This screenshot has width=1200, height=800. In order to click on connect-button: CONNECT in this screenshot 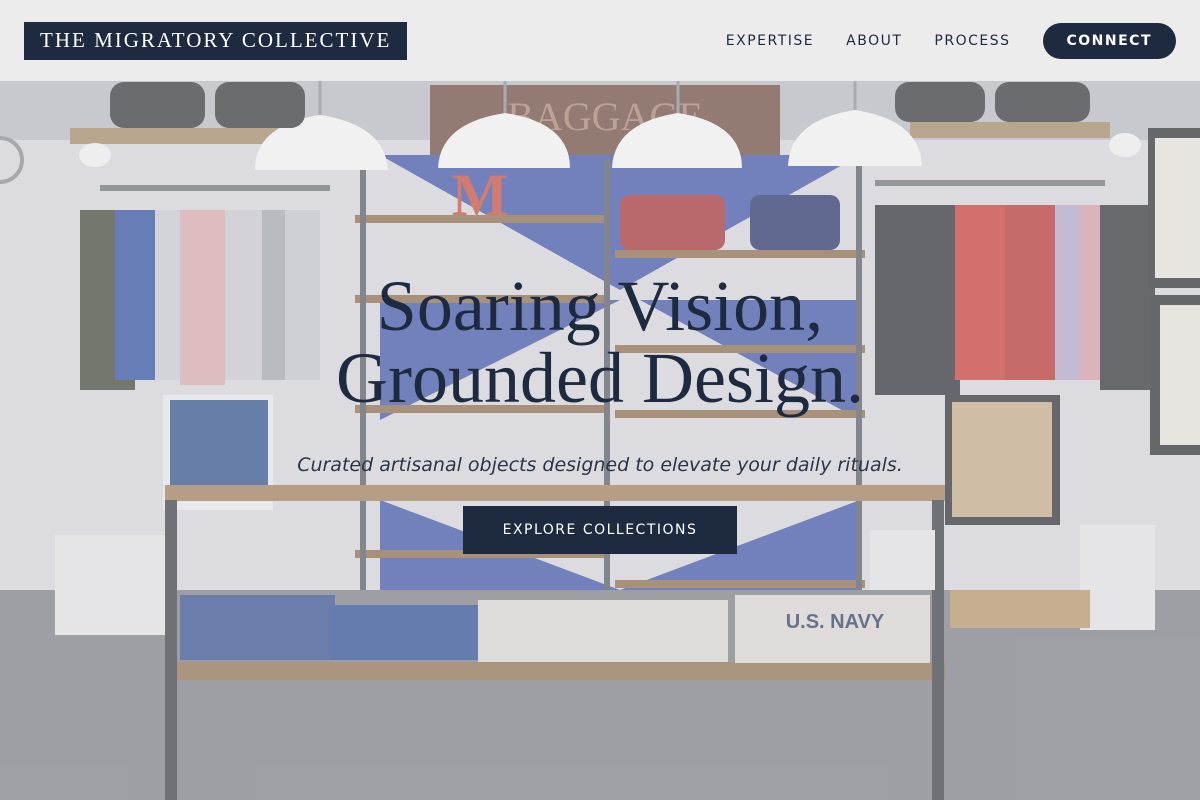, I will do `click(1109, 40)`.